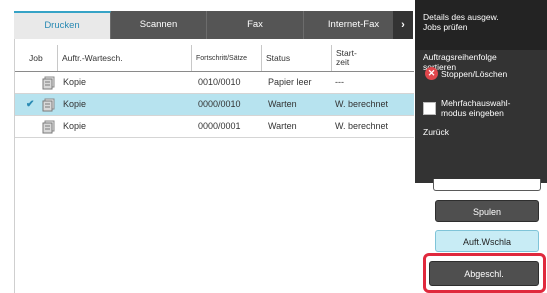 The height and width of the screenshot is (293, 547). Describe the element at coordinates (296, 58) in the screenshot. I see `column-status: Status` at that location.